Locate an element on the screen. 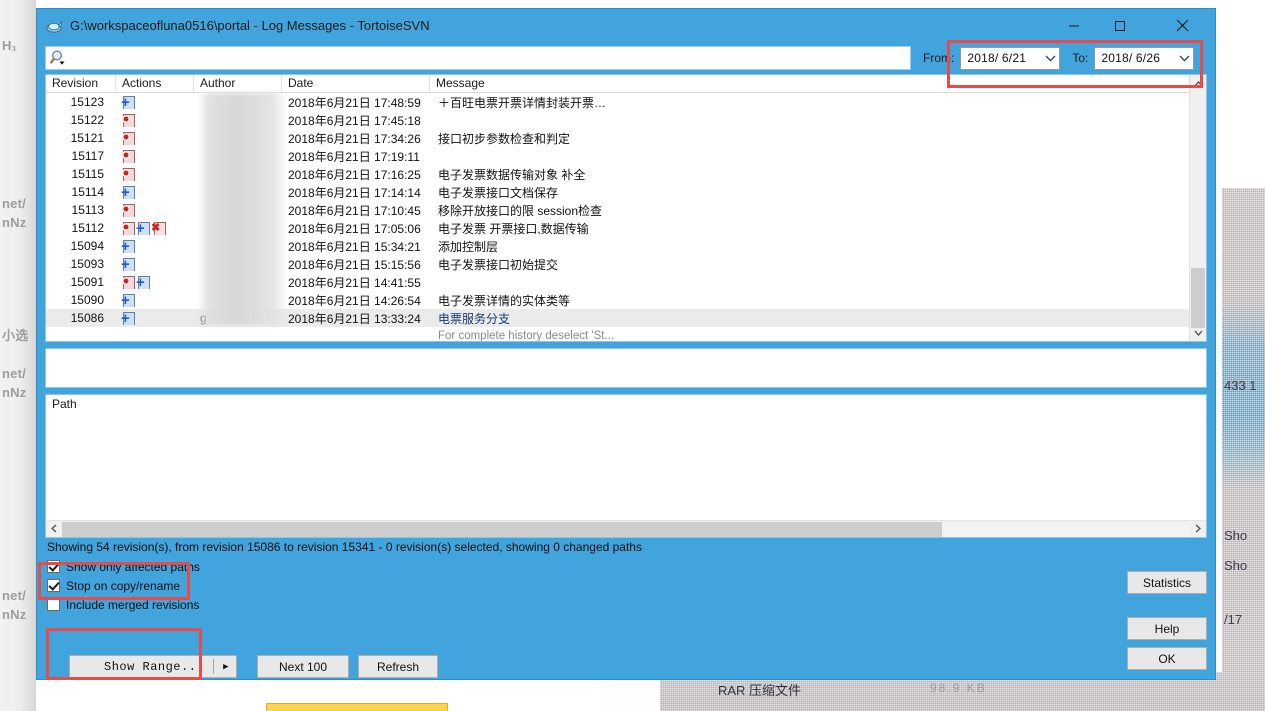 This screenshot has width=1265, height=711. background-right-text: Sho is located at coordinates (1236, 535).